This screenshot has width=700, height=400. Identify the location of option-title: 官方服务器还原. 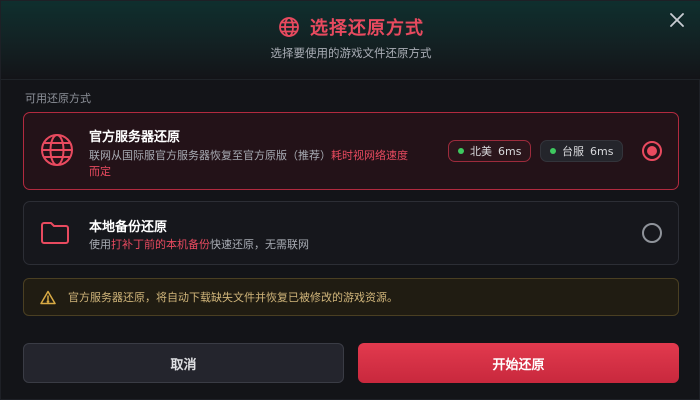
(135, 137).